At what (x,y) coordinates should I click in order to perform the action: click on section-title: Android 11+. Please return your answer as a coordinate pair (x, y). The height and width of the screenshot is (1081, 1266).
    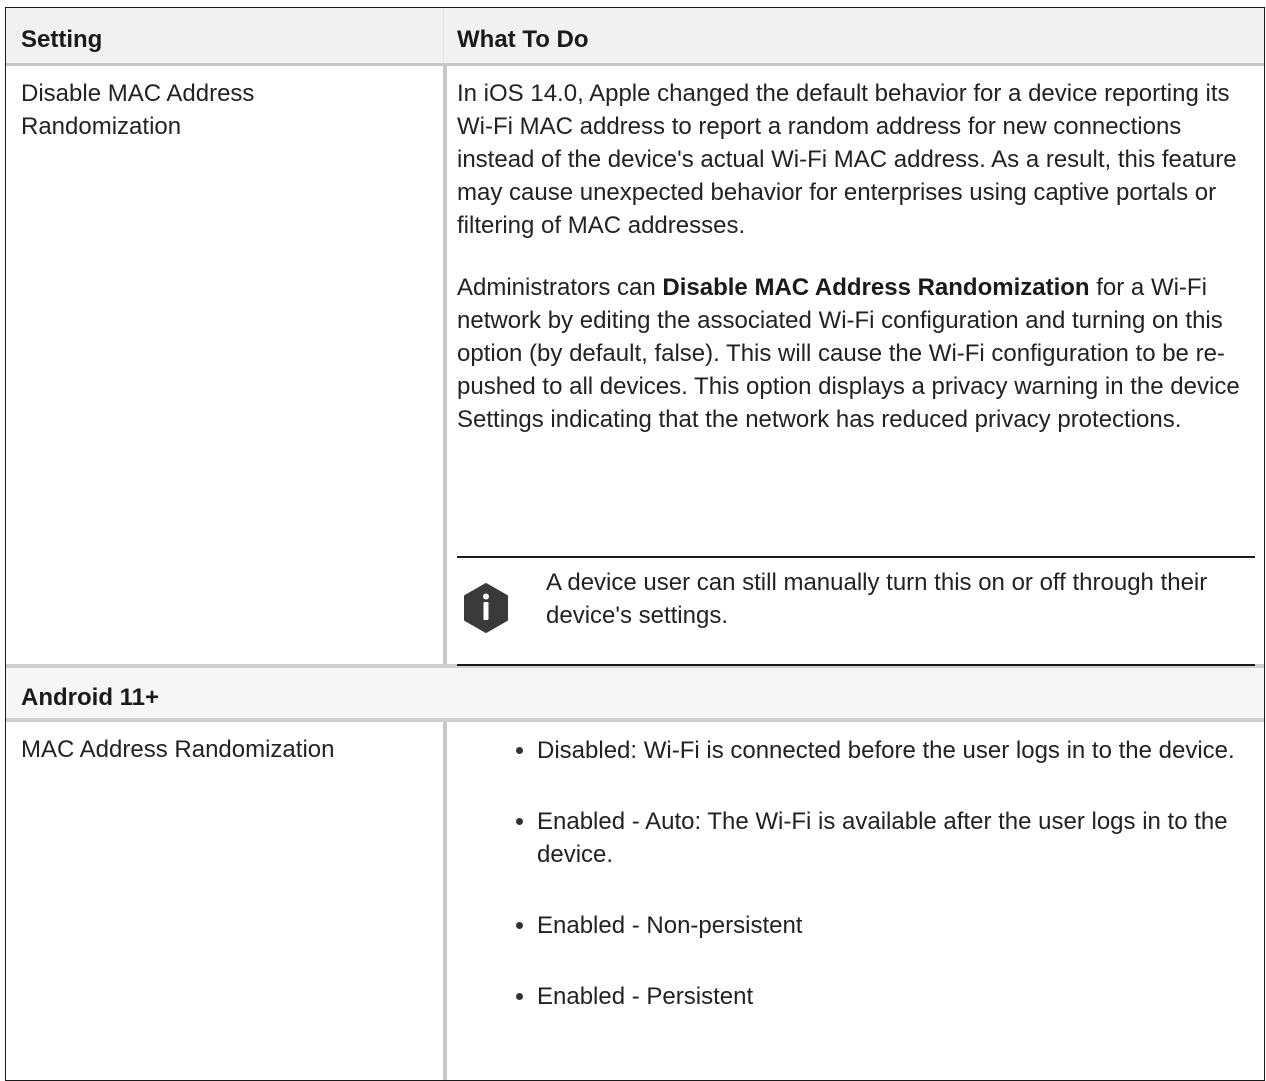
    Looking at the image, I should click on (90, 697).